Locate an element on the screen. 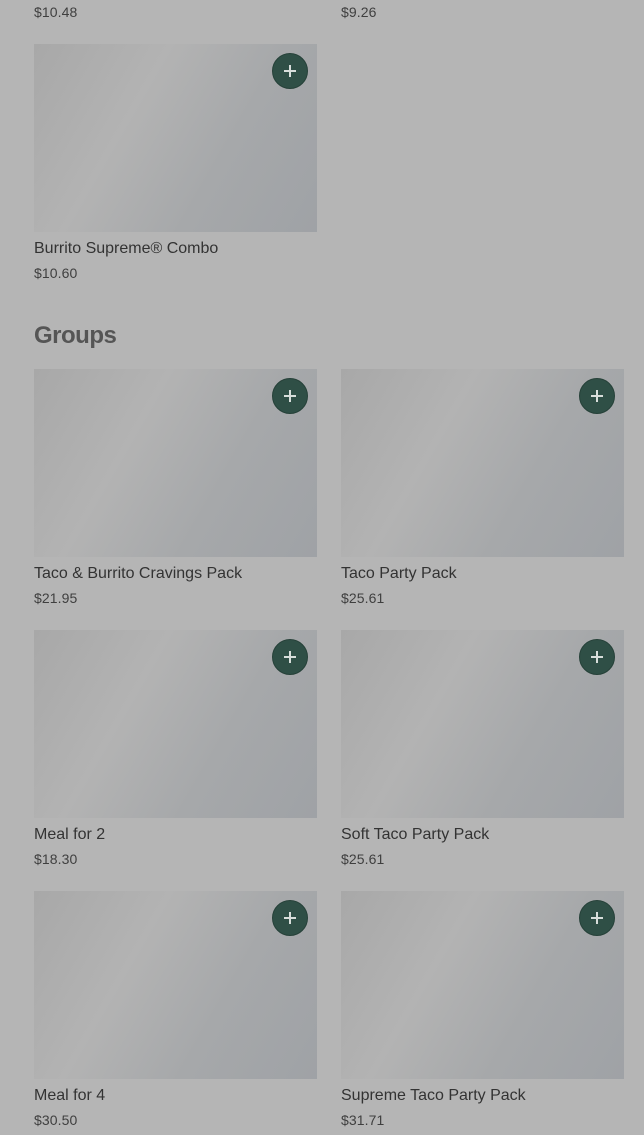 The image size is (644, 1135). item-price: $18.30 is located at coordinates (56, 859).